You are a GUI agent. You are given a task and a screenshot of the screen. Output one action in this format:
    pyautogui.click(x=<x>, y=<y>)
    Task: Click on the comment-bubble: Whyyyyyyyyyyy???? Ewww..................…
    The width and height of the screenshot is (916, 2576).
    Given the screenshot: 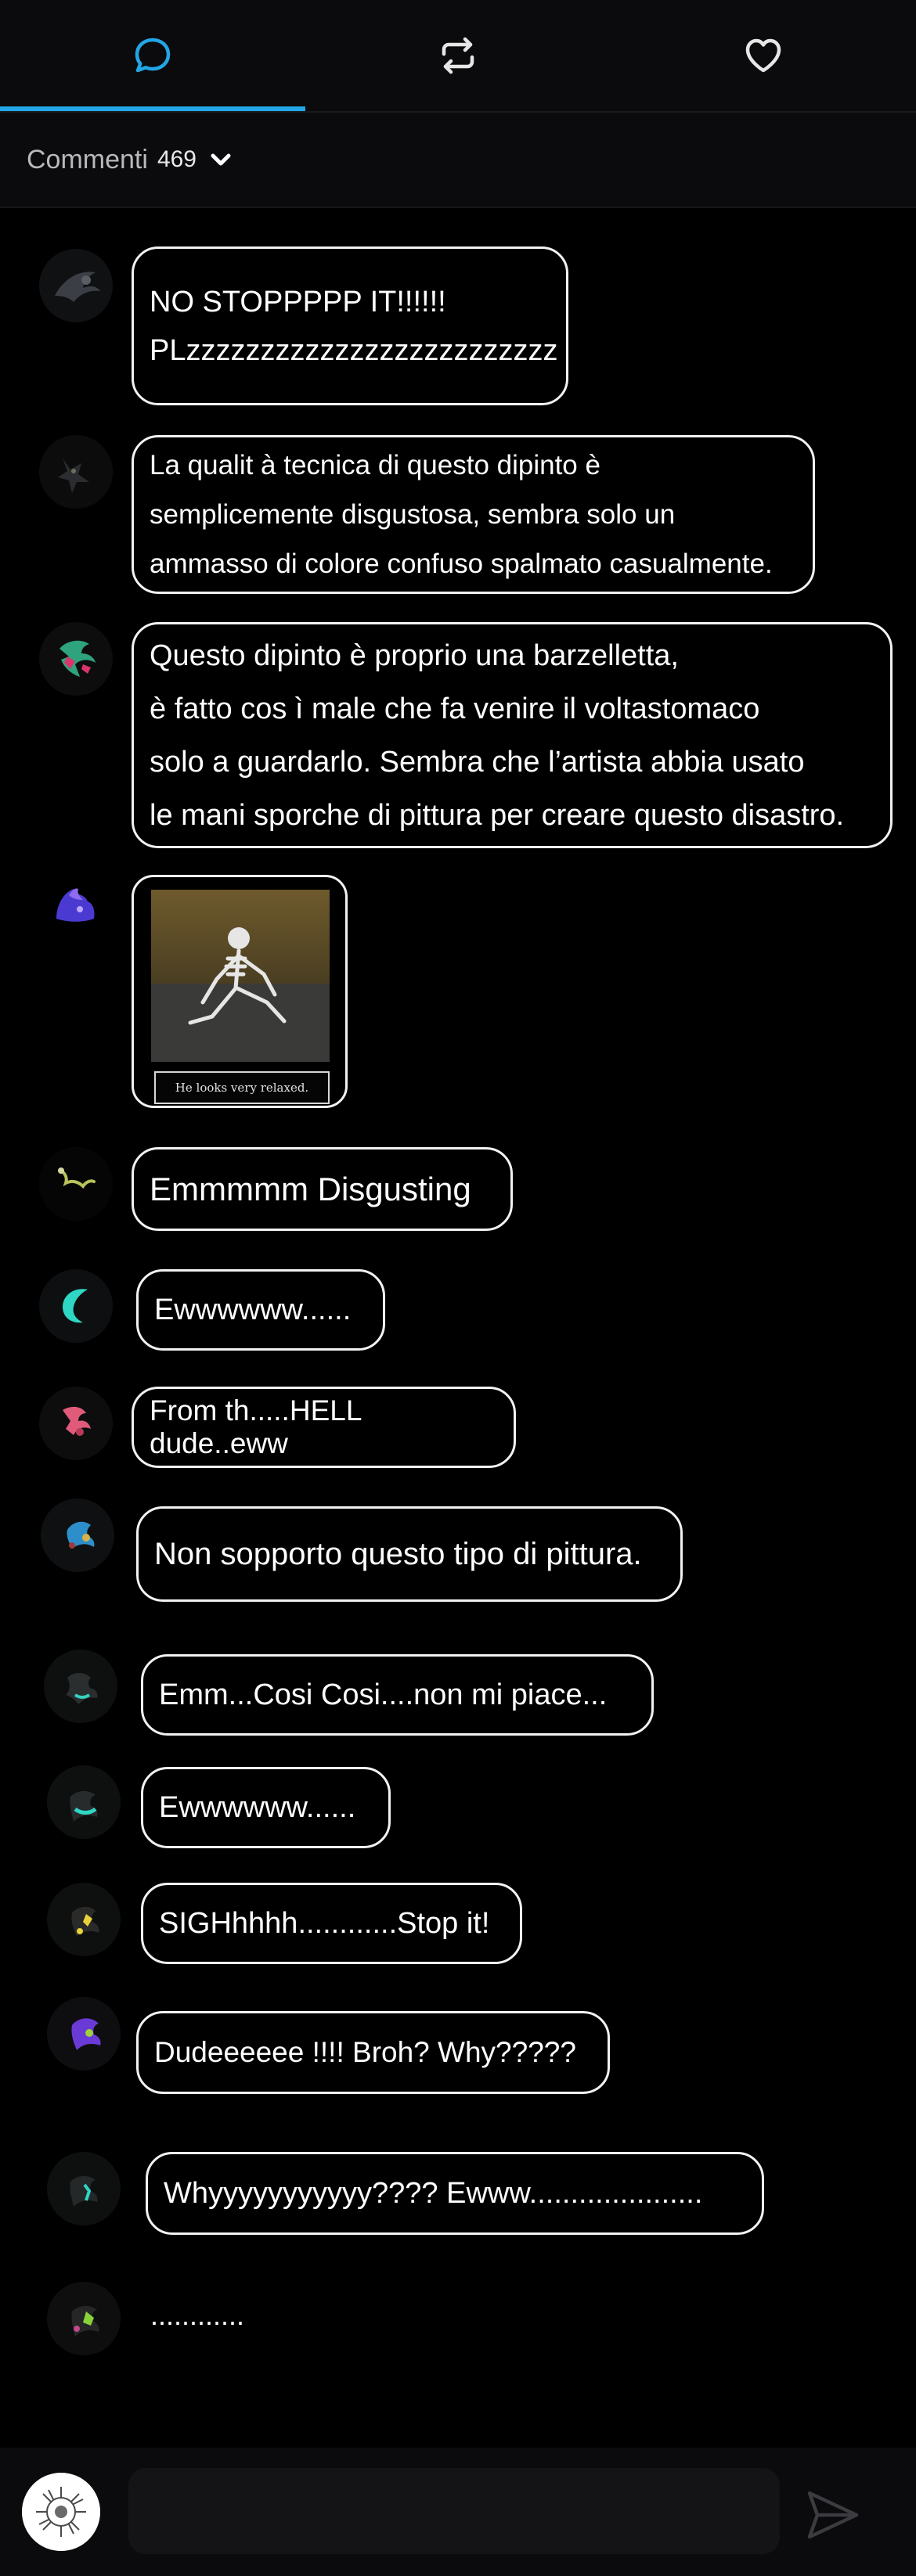 What is the action you would take?
    pyautogui.click(x=455, y=2193)
    